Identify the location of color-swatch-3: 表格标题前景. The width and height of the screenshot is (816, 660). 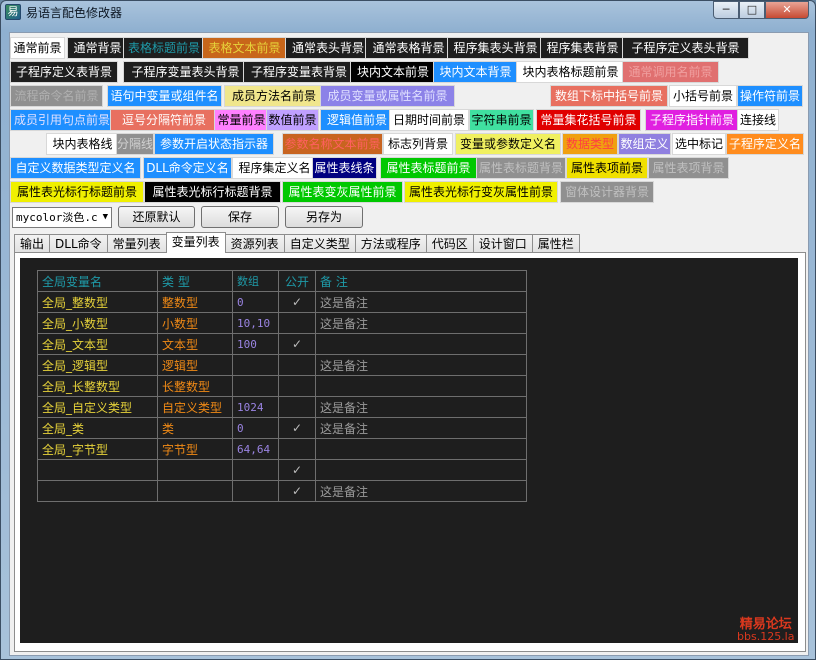
(164, 48).